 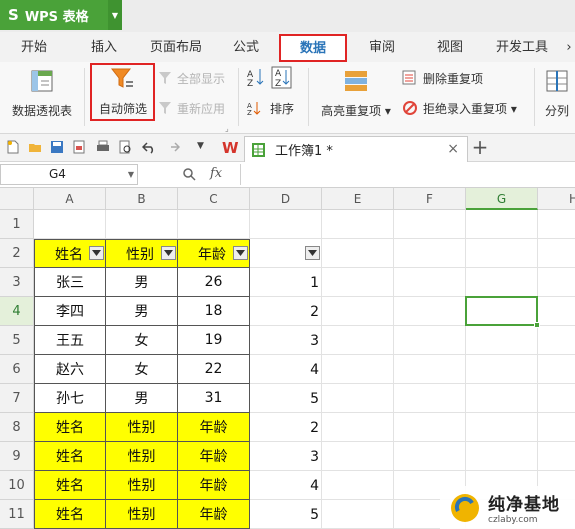 I want to click on column-header-g: G, so click(x=502, y=199).